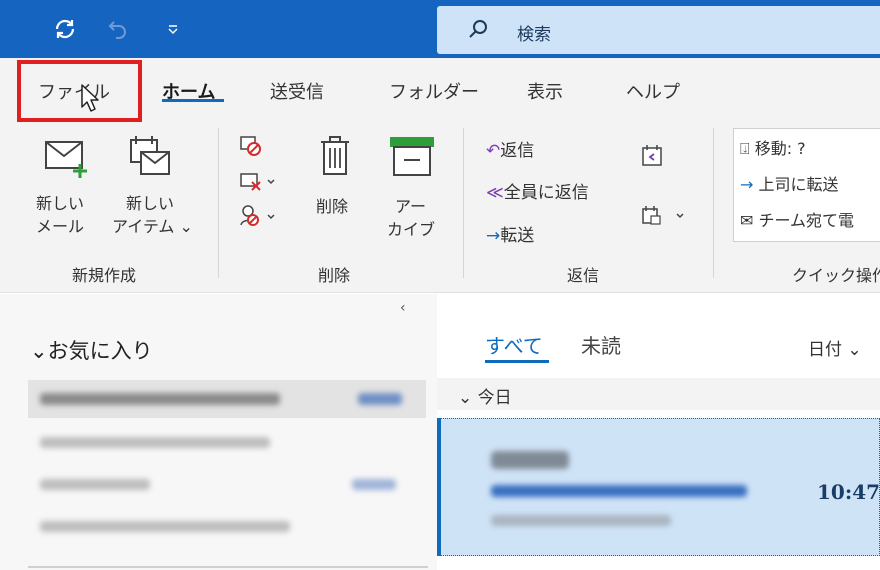  Describe the element at coordinates (91, 100) in the screenshot. I see `mouse-cursor-icon` at that location.